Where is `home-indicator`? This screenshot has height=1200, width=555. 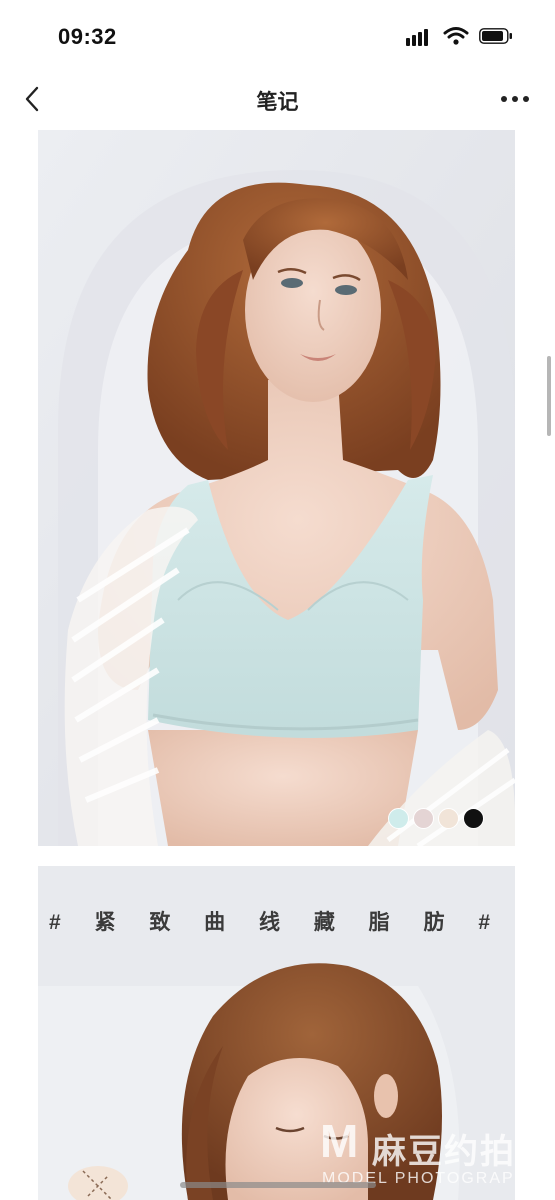
home-indicator is located at coordinates (278, 1185).